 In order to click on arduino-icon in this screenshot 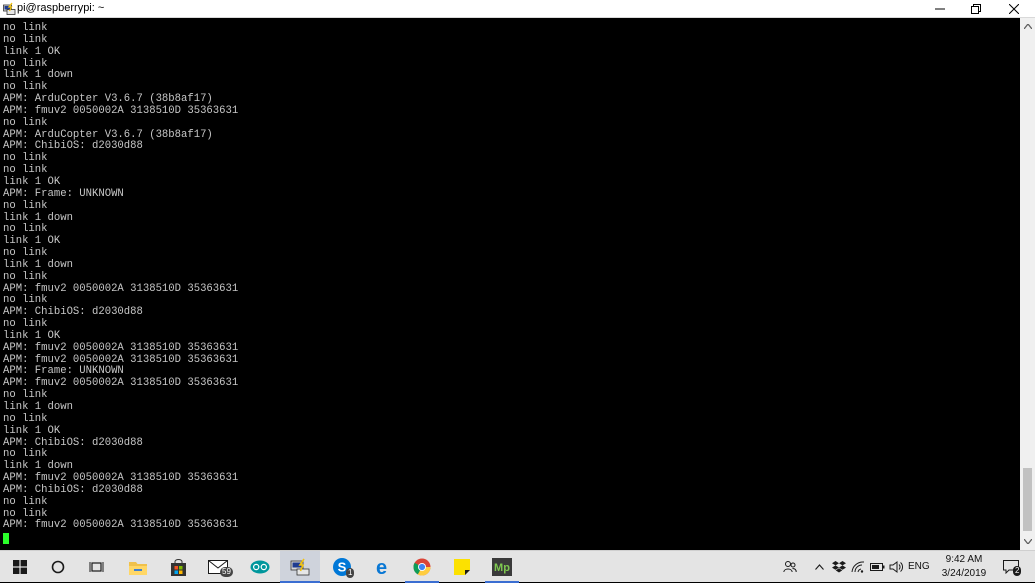, I will do `click(260, 567)`.